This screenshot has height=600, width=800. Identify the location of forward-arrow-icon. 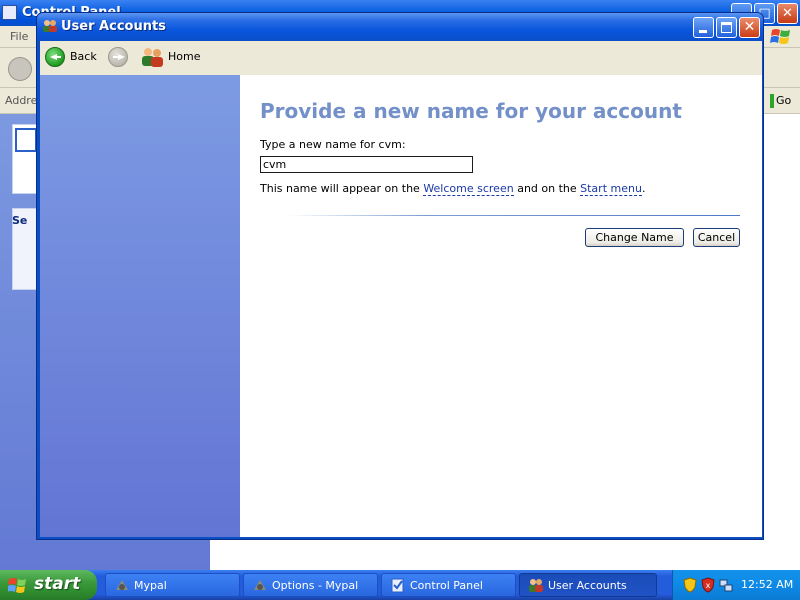
(118, 57).